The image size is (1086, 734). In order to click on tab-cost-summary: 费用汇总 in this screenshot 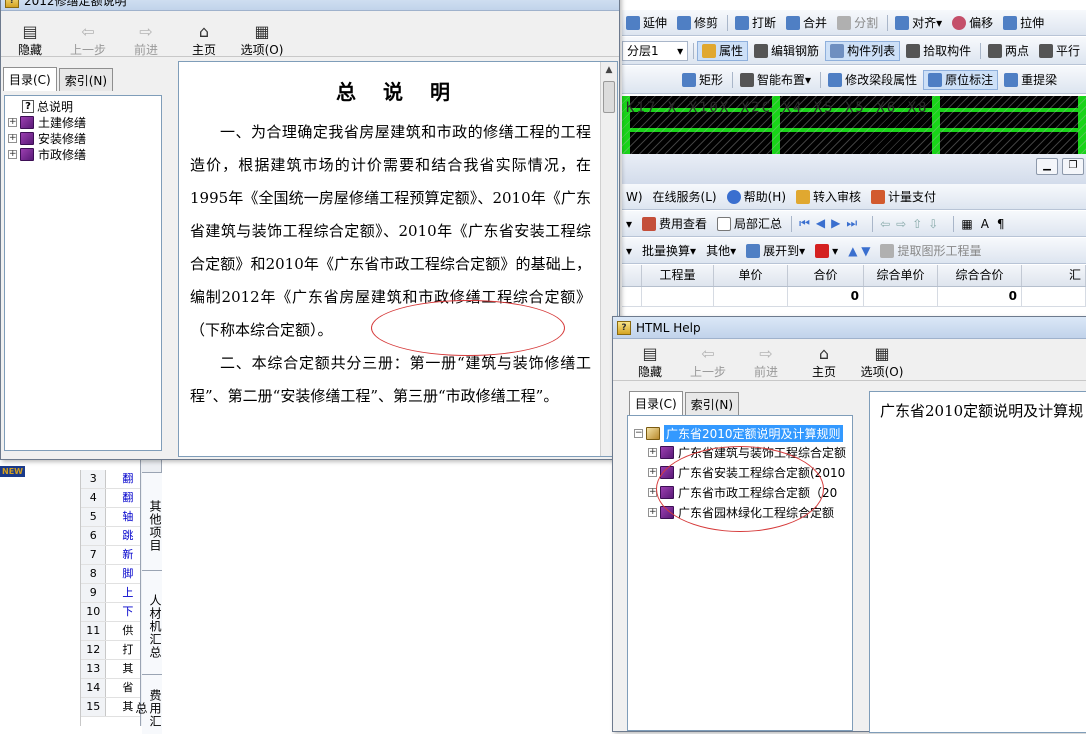, I will do `click(148, 704)`.